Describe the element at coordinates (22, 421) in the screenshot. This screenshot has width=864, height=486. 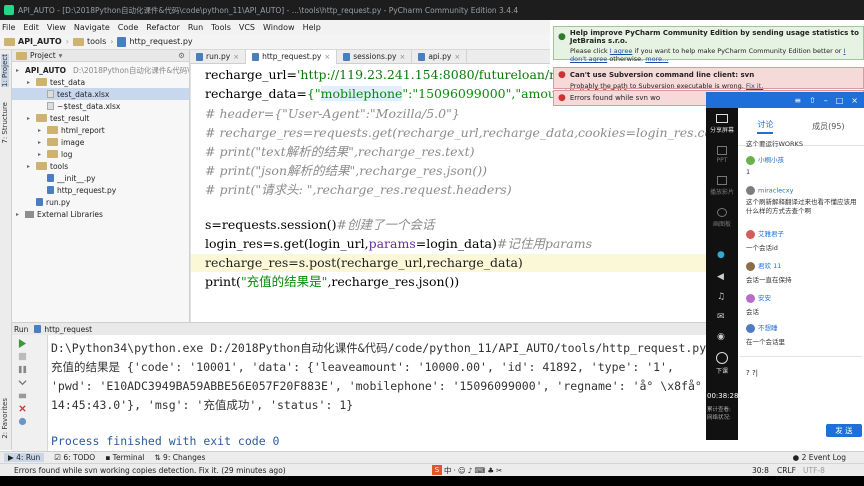
I see `help-icon` at that location.